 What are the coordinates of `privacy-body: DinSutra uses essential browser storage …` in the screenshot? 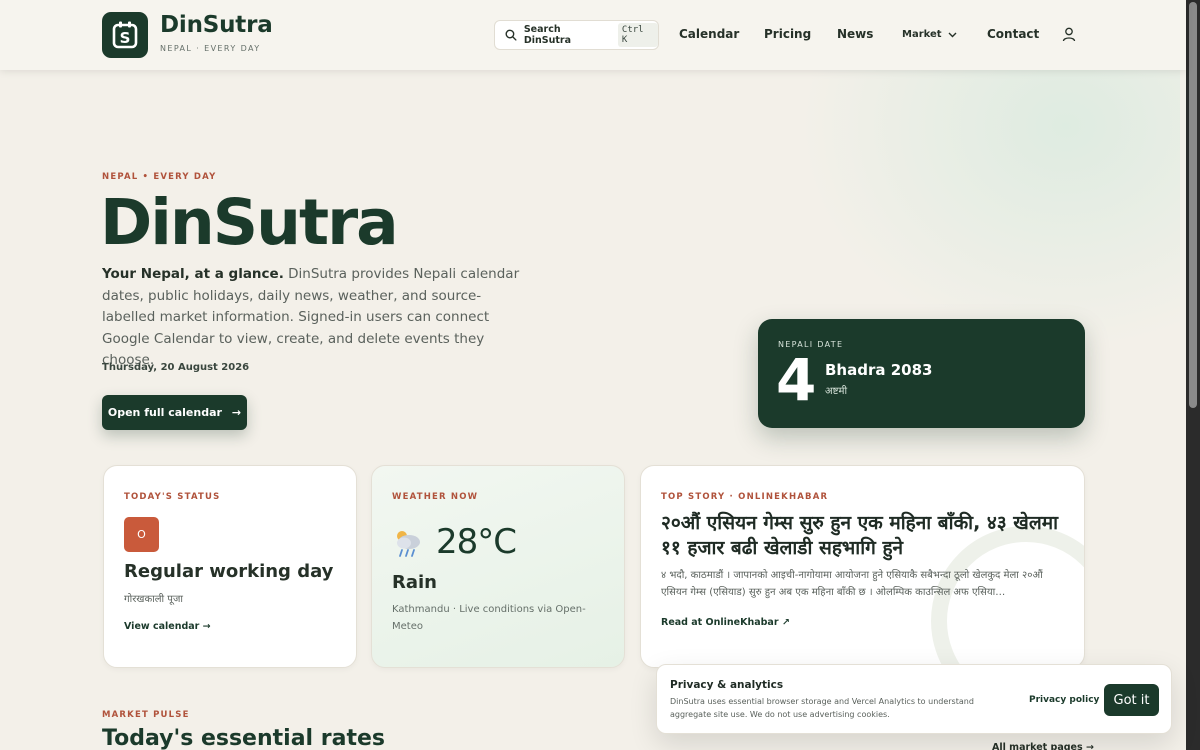 It's located at (822, 708).